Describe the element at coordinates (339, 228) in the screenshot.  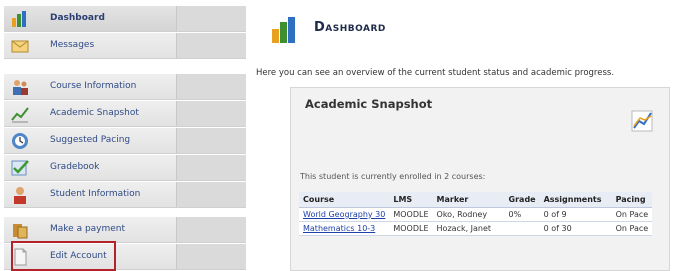
I see `course-link: Mathematics 10-3` at that location.